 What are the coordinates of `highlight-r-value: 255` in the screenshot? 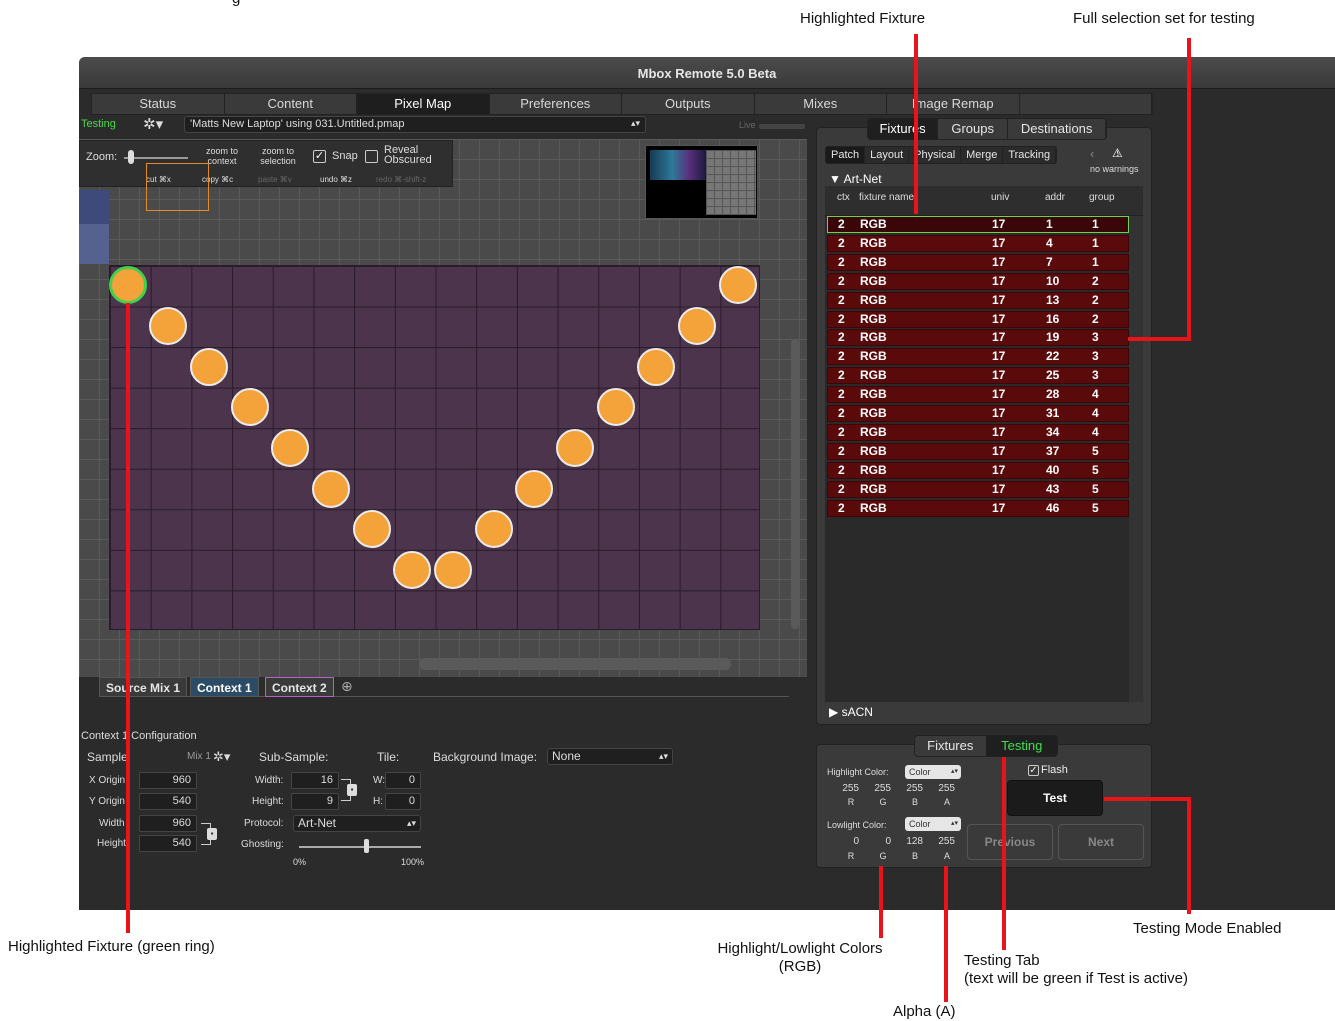 It's located at (849, 788).